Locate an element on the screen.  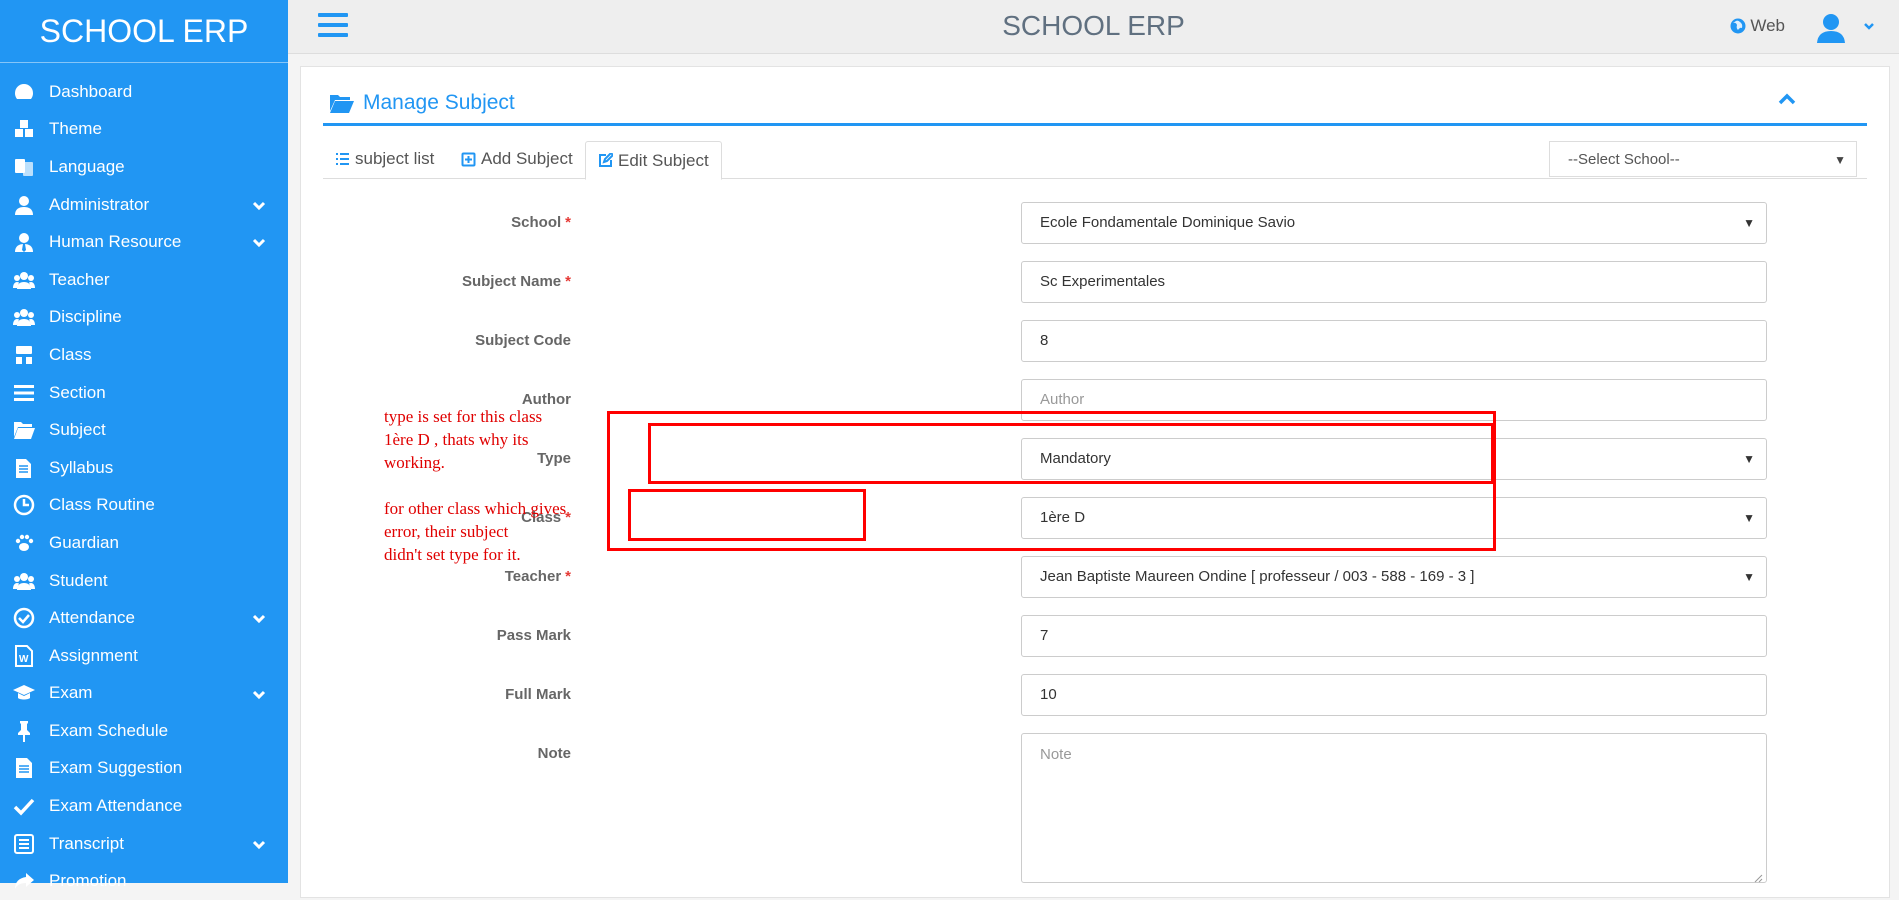
form-row-full-mark: Full Mark 10 is located at coordinates (1034, 696).